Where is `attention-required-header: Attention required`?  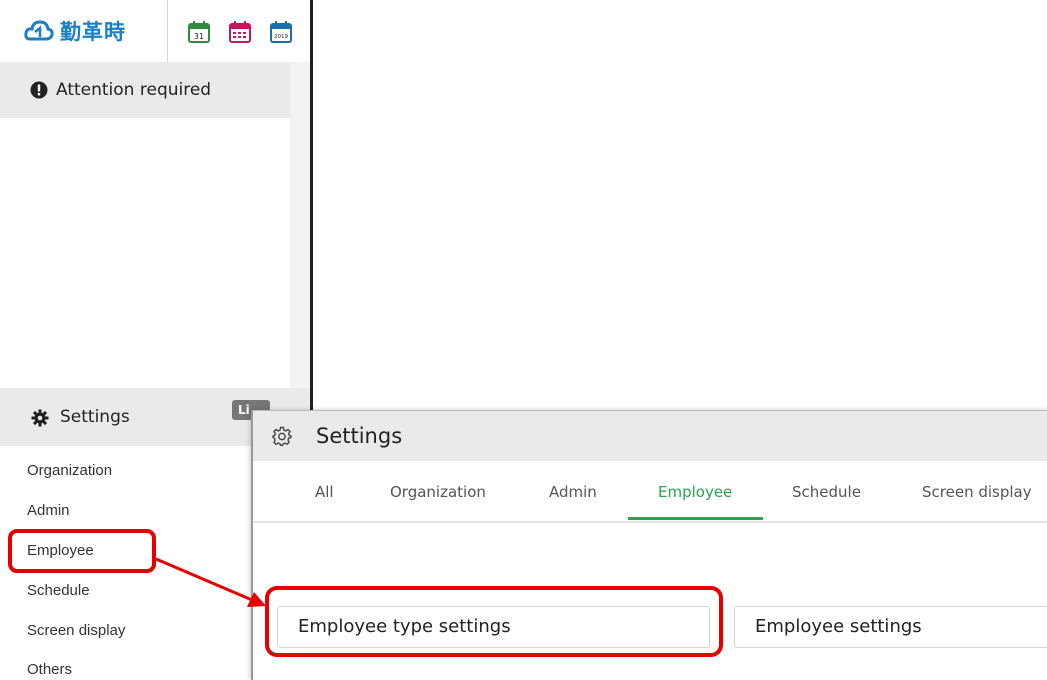
attention-required-header: Attention required is located at coordinates (145, 90).